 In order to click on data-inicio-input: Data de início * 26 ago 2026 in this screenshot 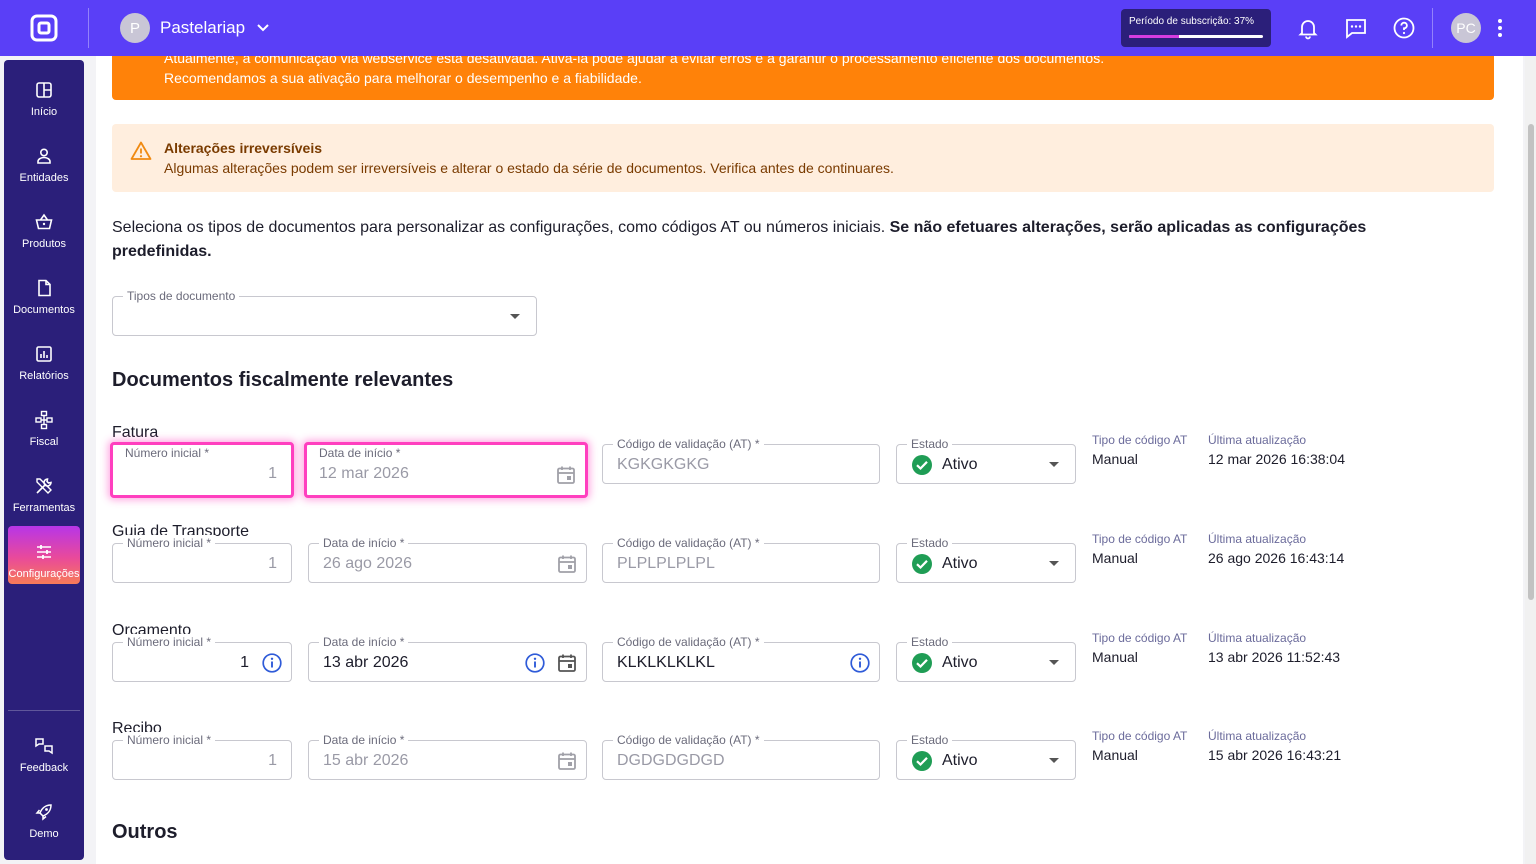, I will do `click(447, 559)`.